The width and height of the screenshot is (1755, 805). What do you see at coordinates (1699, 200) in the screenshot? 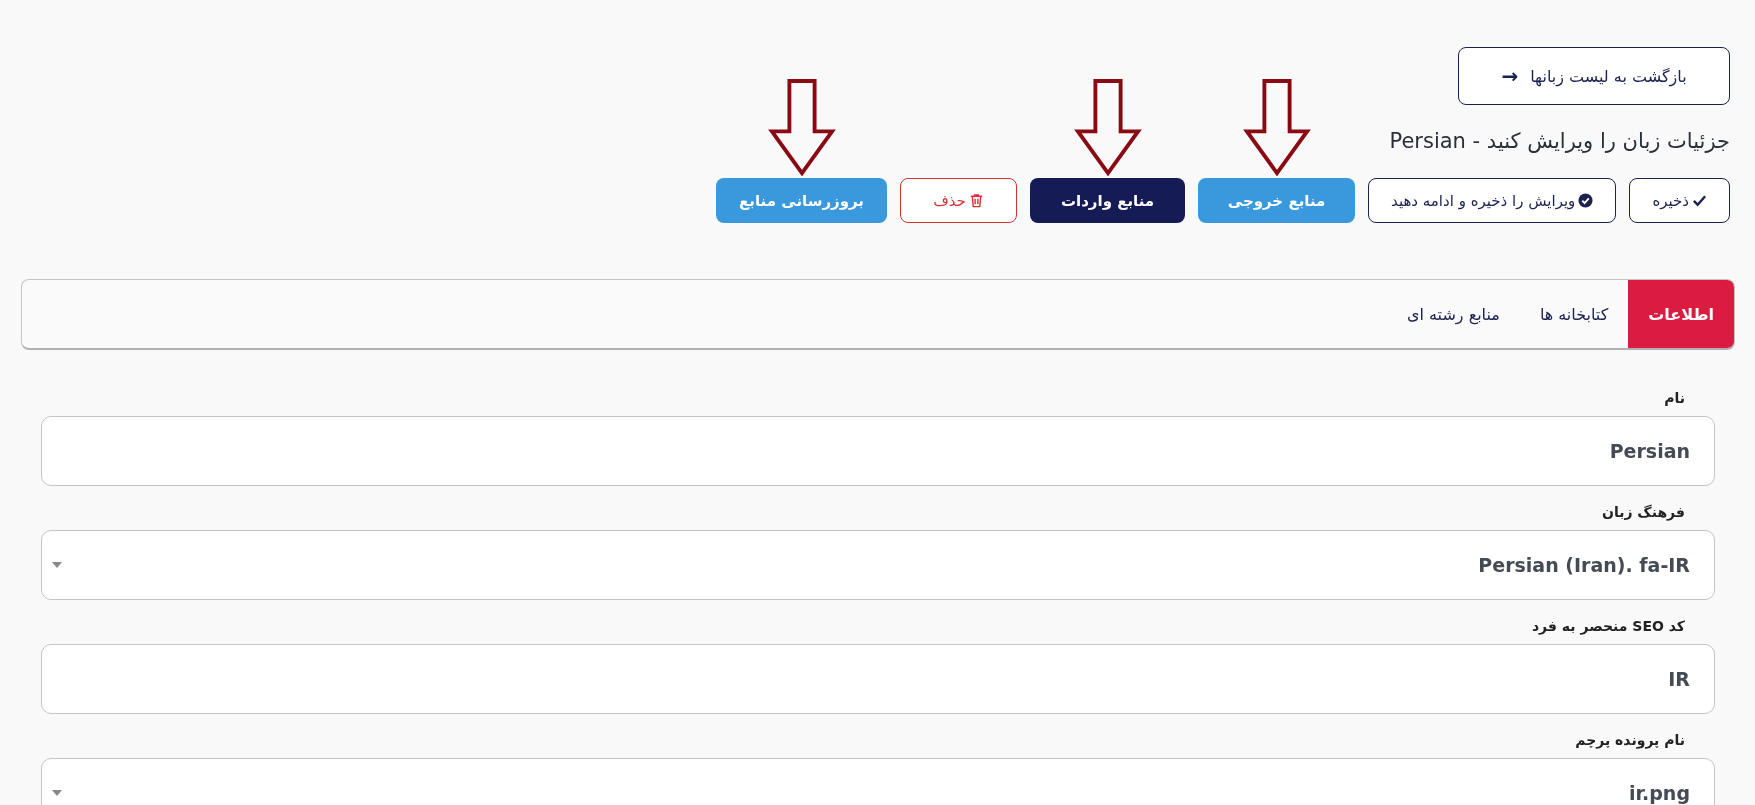
I see `check-icon` at bounding box center [1699, 200].